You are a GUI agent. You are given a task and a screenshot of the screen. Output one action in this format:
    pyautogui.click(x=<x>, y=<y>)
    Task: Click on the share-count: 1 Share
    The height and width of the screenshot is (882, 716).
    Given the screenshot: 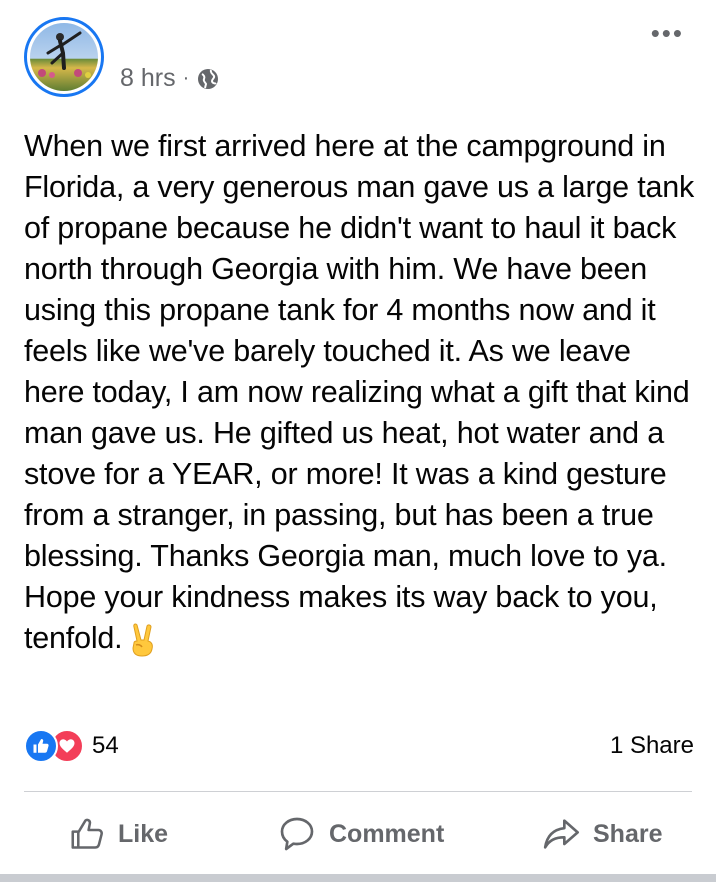 What is the action you would take?
    pyautogui.click(x=652, y=746)
    